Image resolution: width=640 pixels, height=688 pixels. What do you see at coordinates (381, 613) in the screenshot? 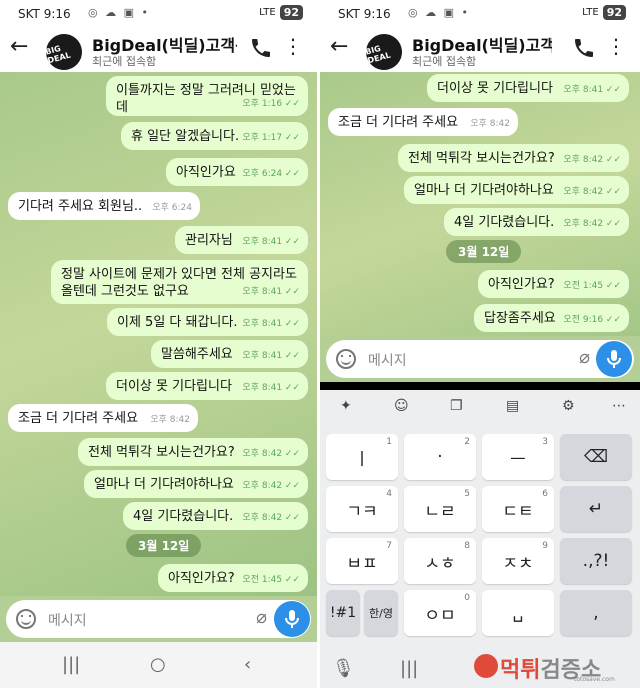
I see `language-key: 한/영` at bounding box center [381, 613].